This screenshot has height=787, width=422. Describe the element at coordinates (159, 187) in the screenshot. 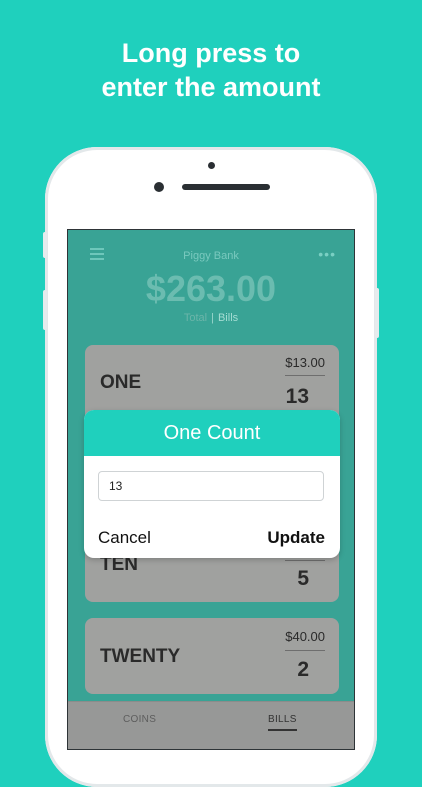

I see `front-camera` at that location.